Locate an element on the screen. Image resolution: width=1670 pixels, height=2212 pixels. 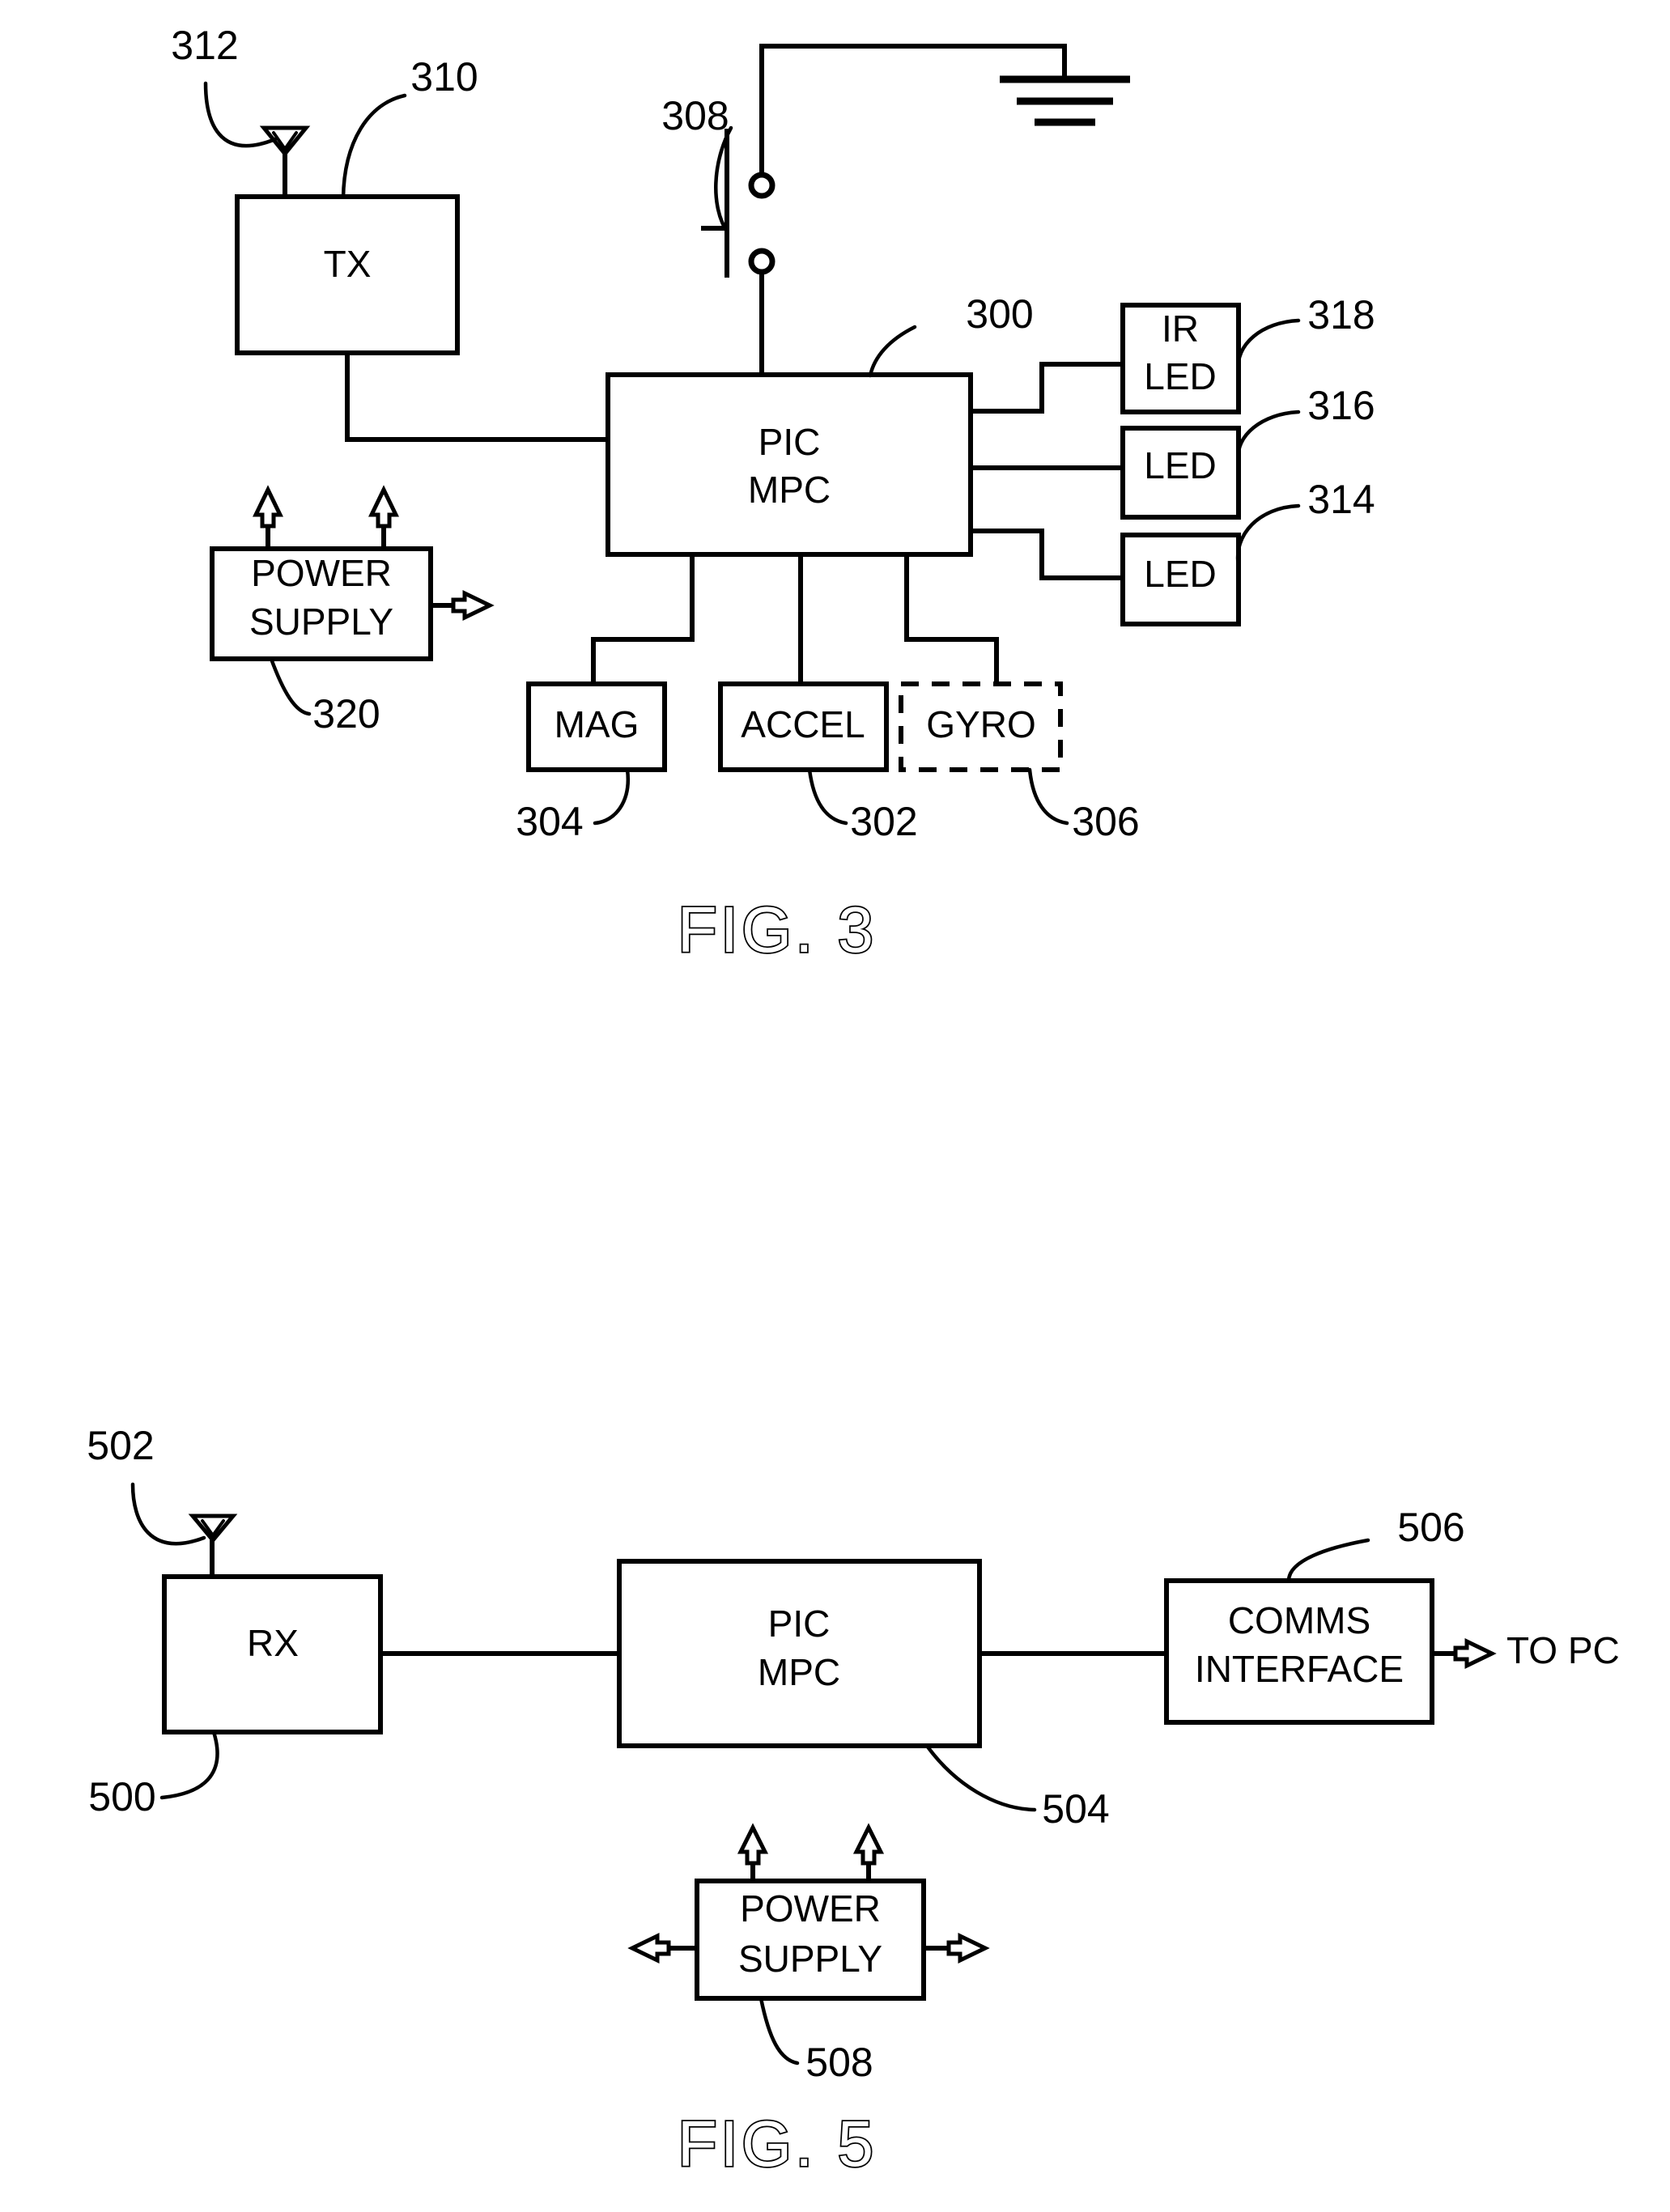
power-arrow-up-right-icon is located at coordinates (383, 517).